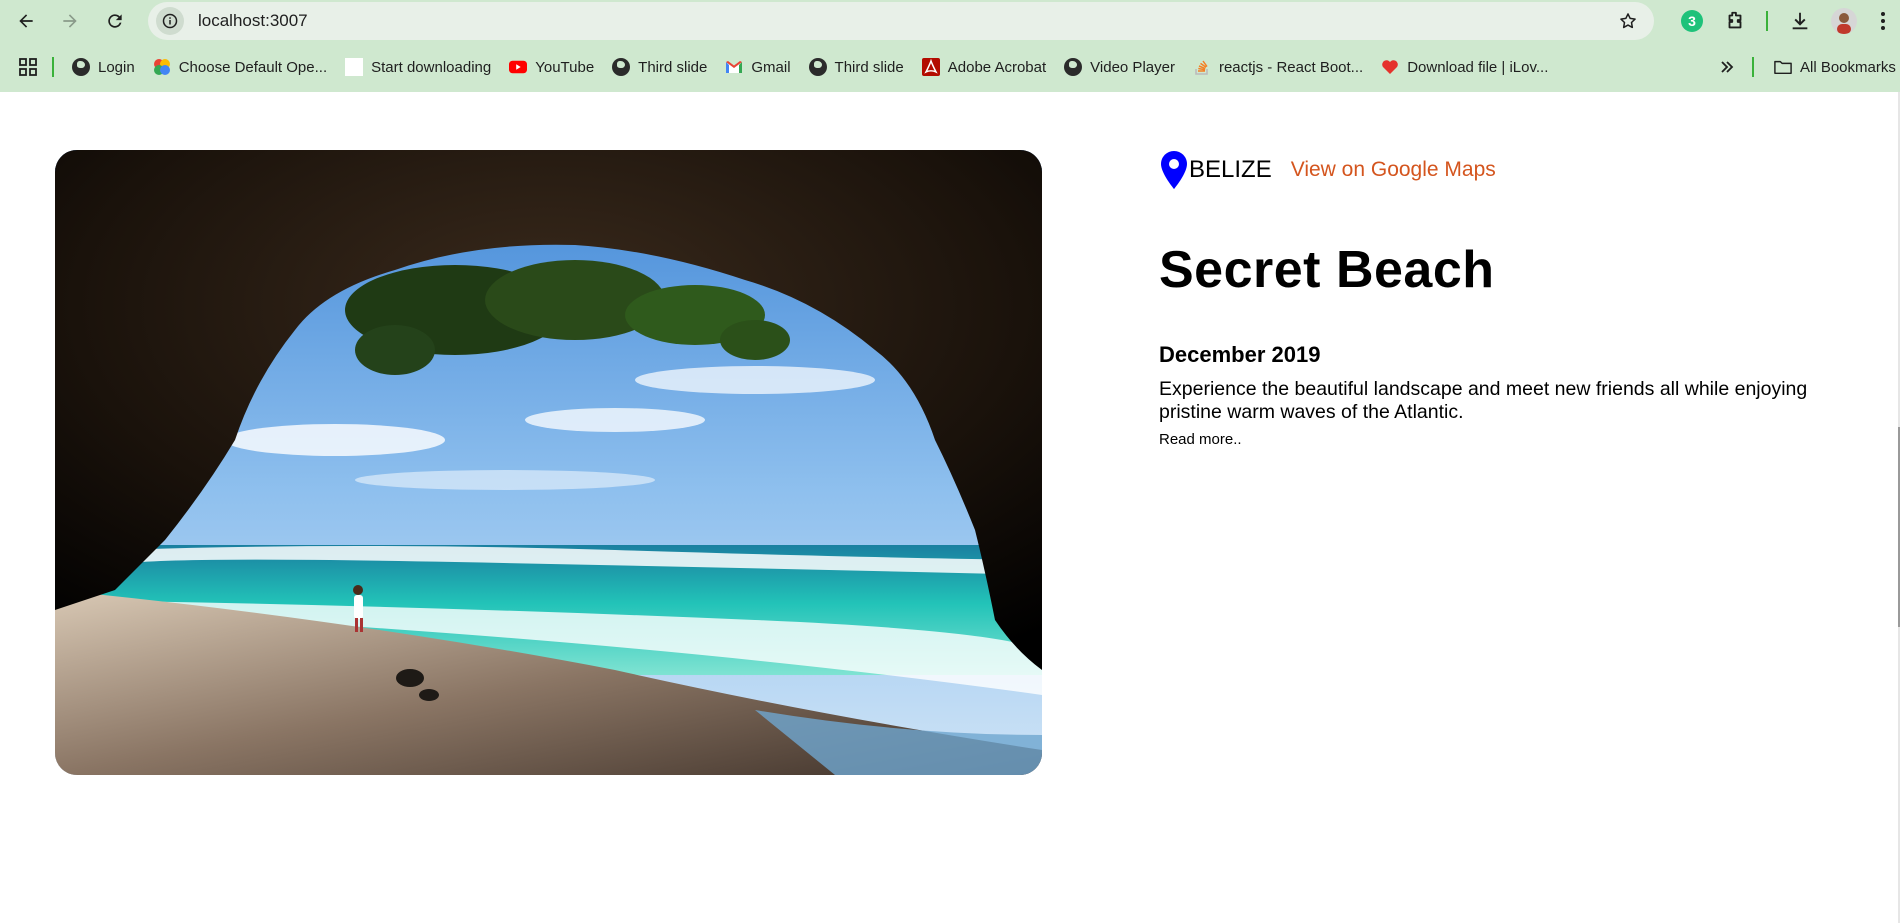 The image size is (1900, 923). I want to click on stackoverflow-icon, so click(1202, 67).